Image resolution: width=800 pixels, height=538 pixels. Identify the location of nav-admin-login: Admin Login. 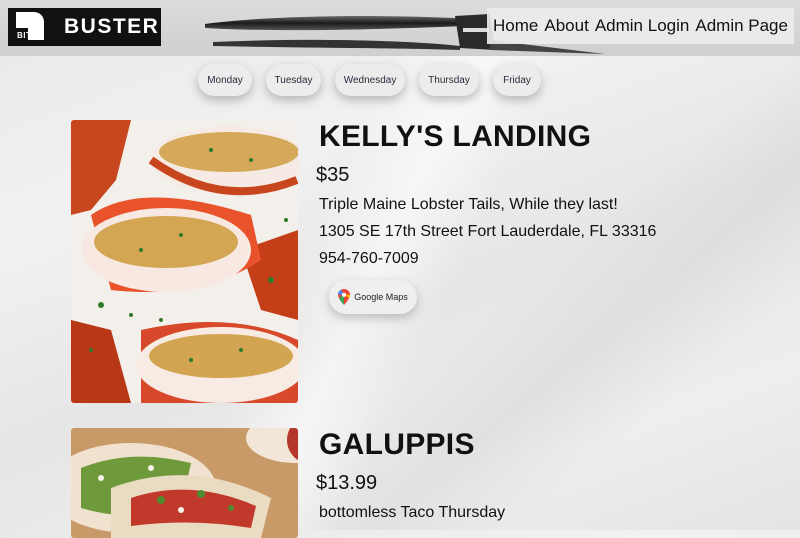
(642, 26).